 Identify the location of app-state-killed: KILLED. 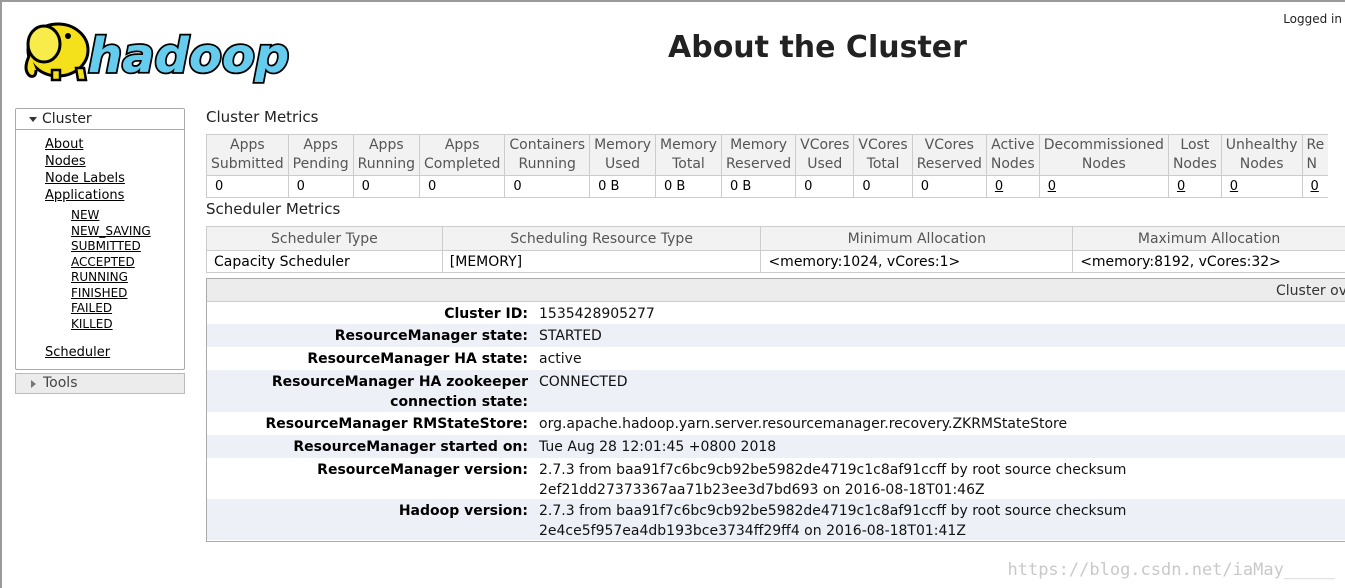
(100, 325).